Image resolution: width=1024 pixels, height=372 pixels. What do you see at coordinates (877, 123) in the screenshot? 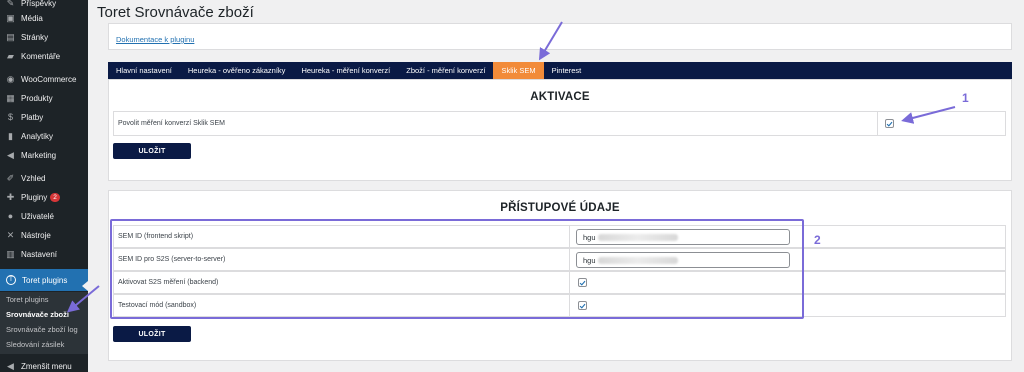
I see `cell-divider` at bounding box center [877, 123].